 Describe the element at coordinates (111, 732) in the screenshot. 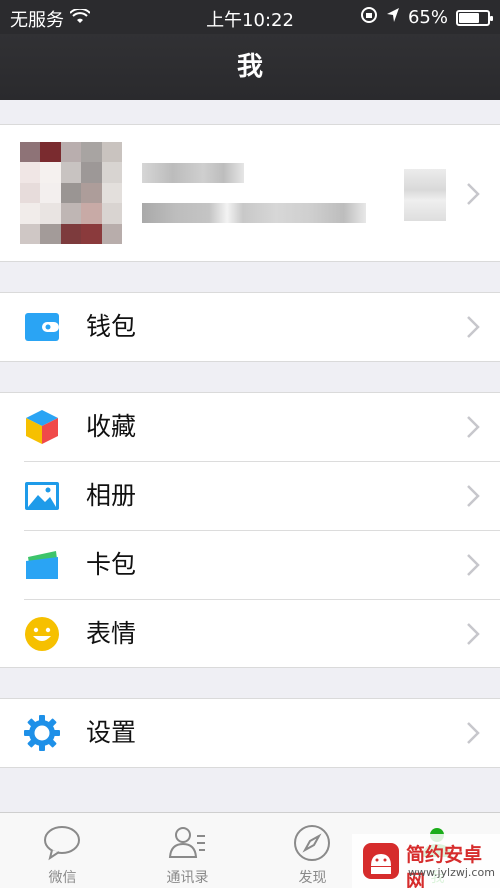

I see `menu-label-settings: 设置` at that location.